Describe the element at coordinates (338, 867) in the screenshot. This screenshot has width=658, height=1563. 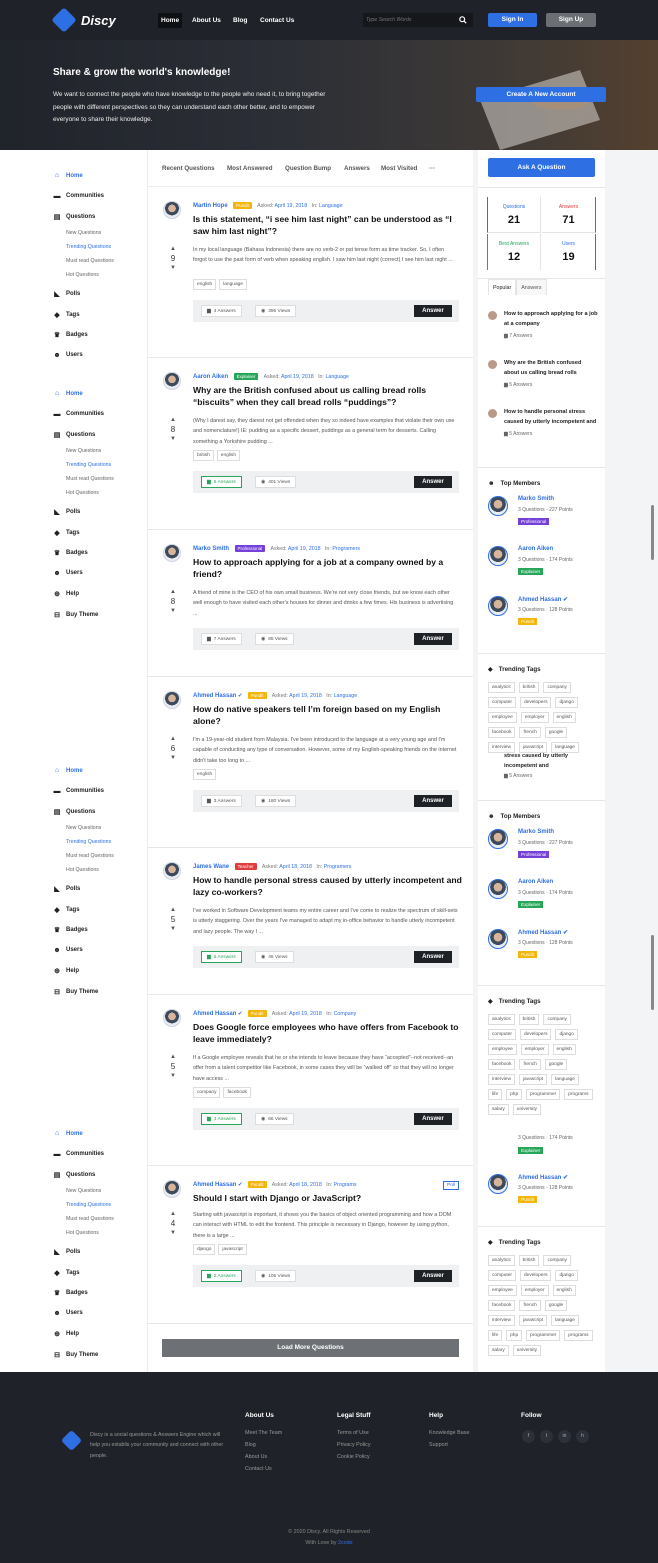
I see `question-category: Programers` at that location.